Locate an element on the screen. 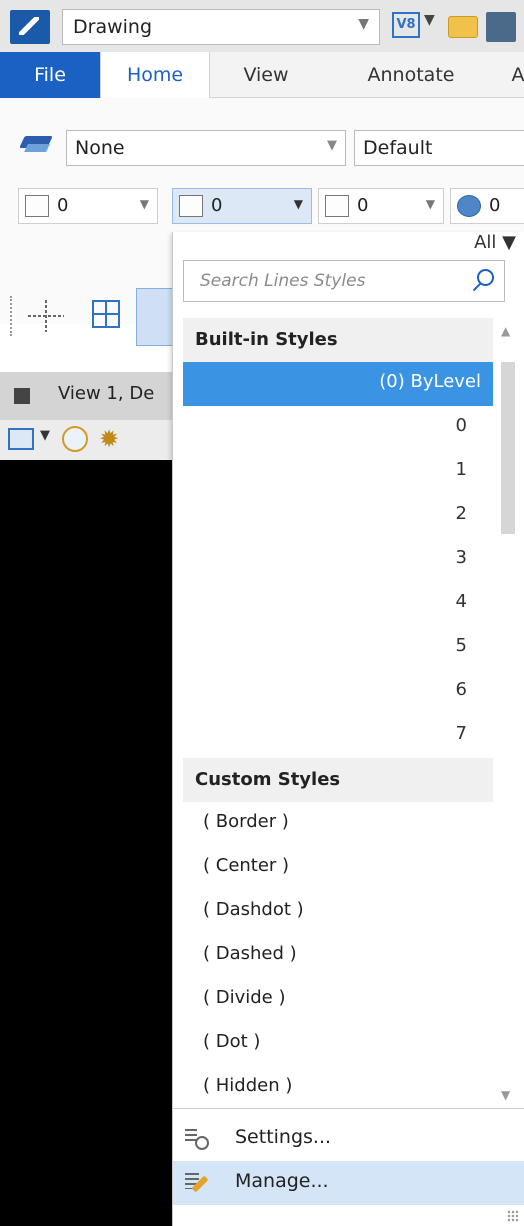 This screenshot has width=524, height=1226. settings-icon is located at coordinates (197, 1139).